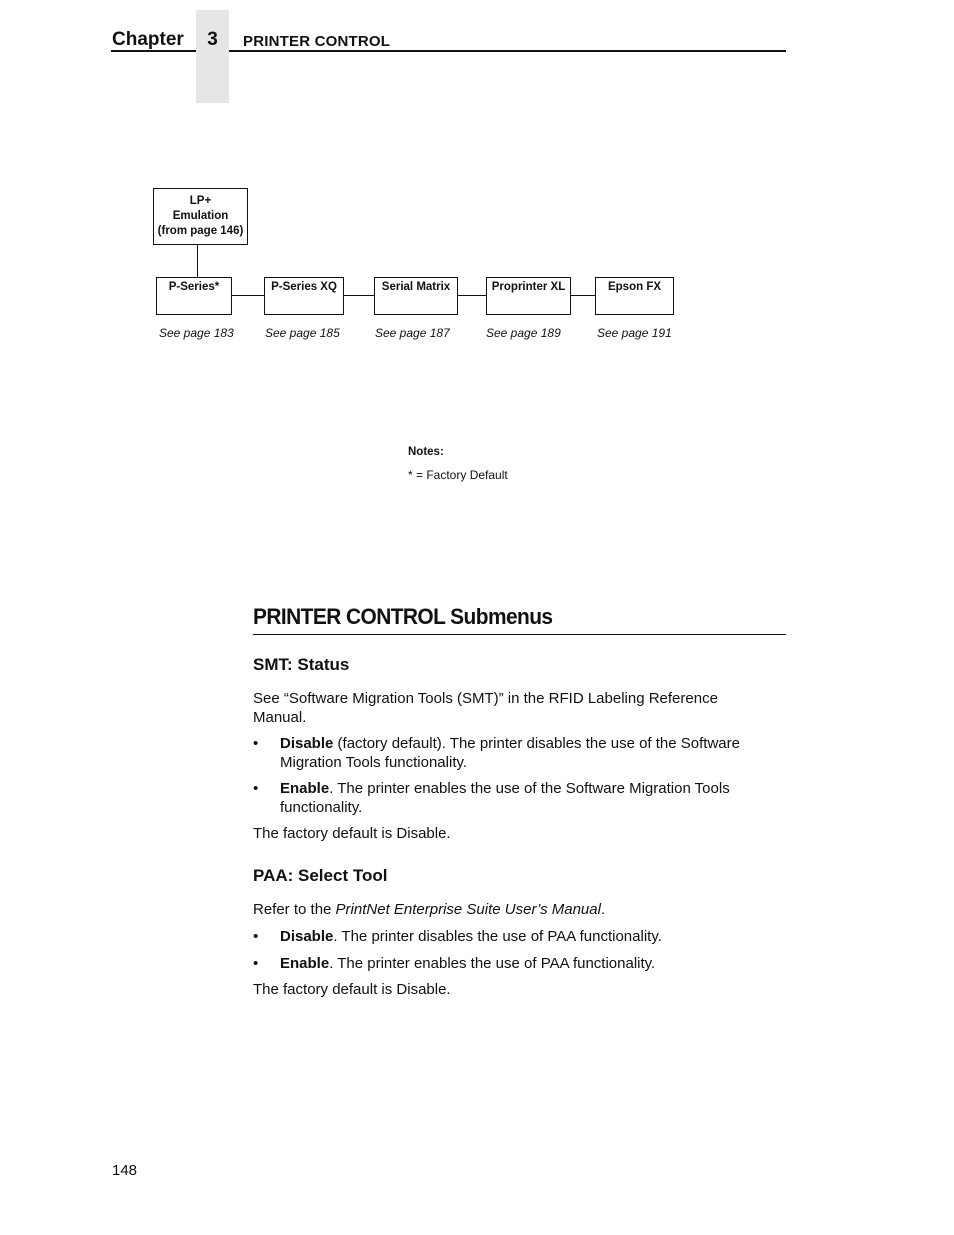 This screenshot has width=954, height=1235. What do you see at coordinates (634, 287) in the screenshot?
I see `child-label: Epson FX` at bounding box center [634, 287].